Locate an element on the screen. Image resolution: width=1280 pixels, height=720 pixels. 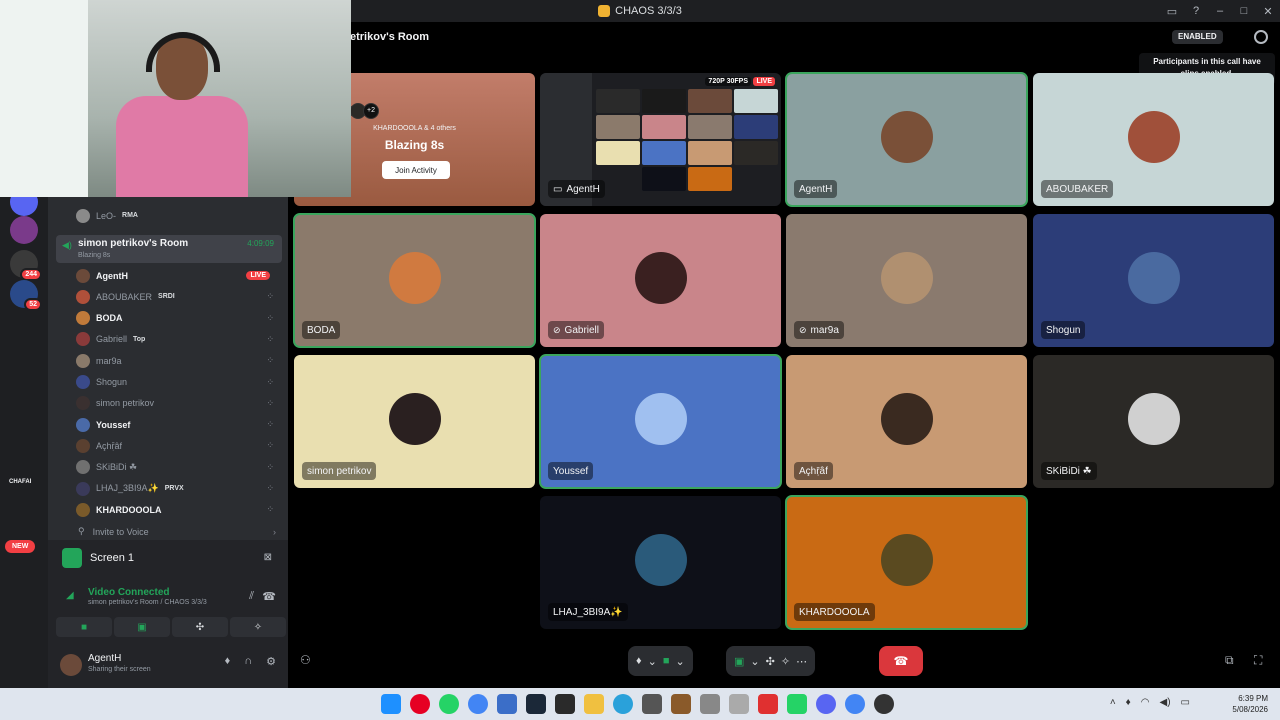
screen-share-row: Screen 1 is located at coordinates (98, 558).